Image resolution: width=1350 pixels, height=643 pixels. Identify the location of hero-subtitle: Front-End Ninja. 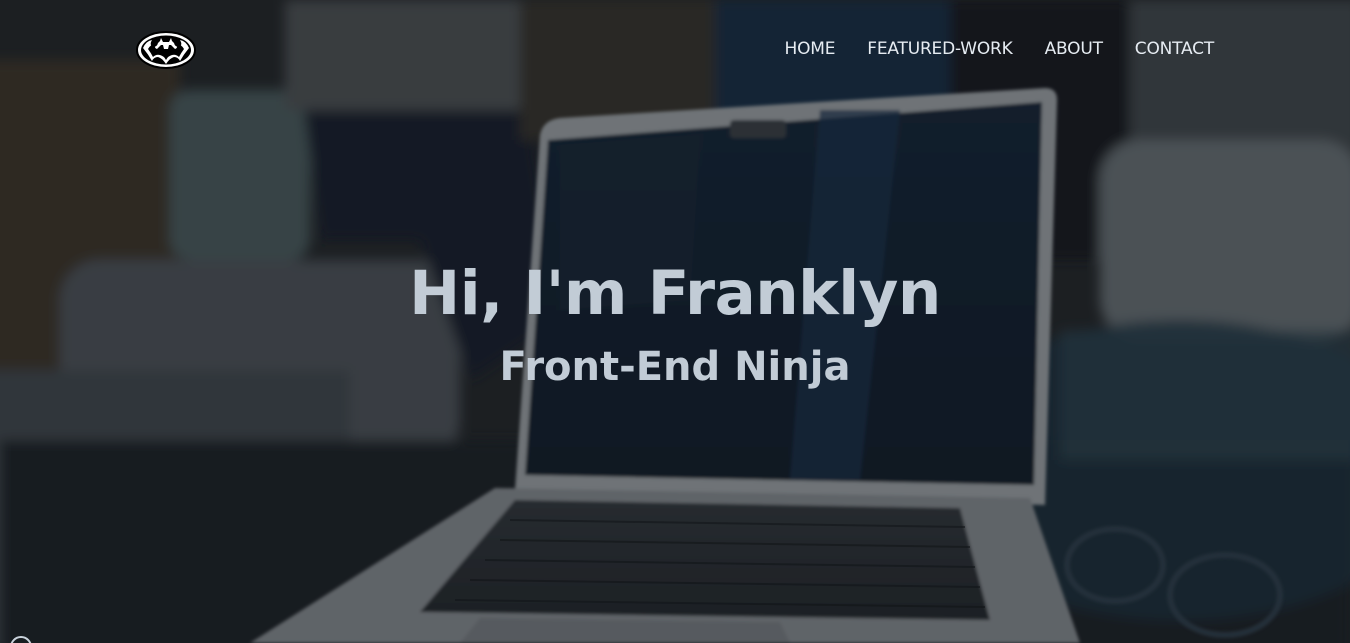
(675, 367).